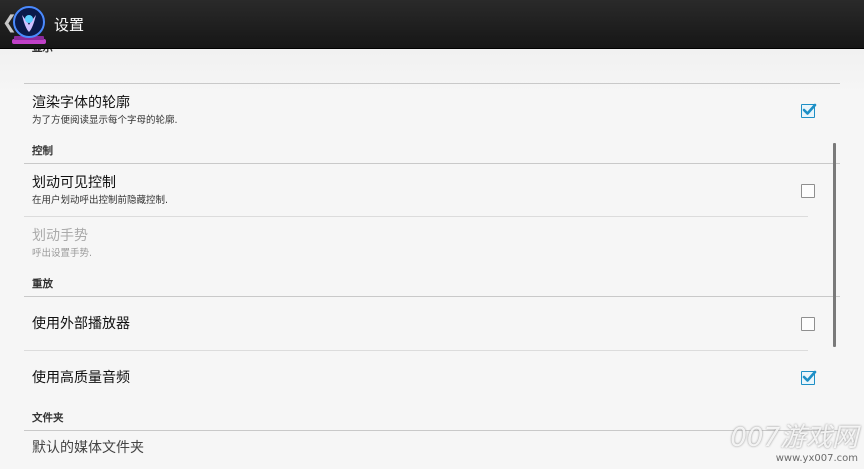 Image resolution: width=864 pixels, height=469 pixels. What do you see at coordinates (808, 191) in the screenshot?
I see `swipe-controls-checkbox` at bounding box center [808, 191].